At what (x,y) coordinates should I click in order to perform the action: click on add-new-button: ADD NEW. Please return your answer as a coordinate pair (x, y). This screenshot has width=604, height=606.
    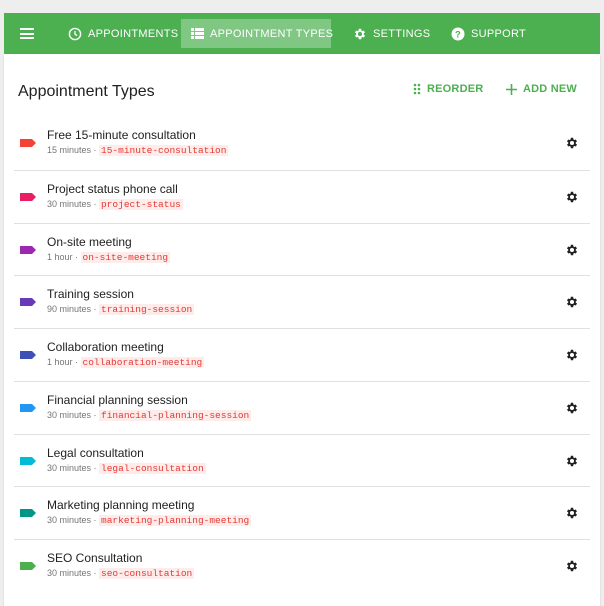
    Looking at the image, I should click on (541, 89).